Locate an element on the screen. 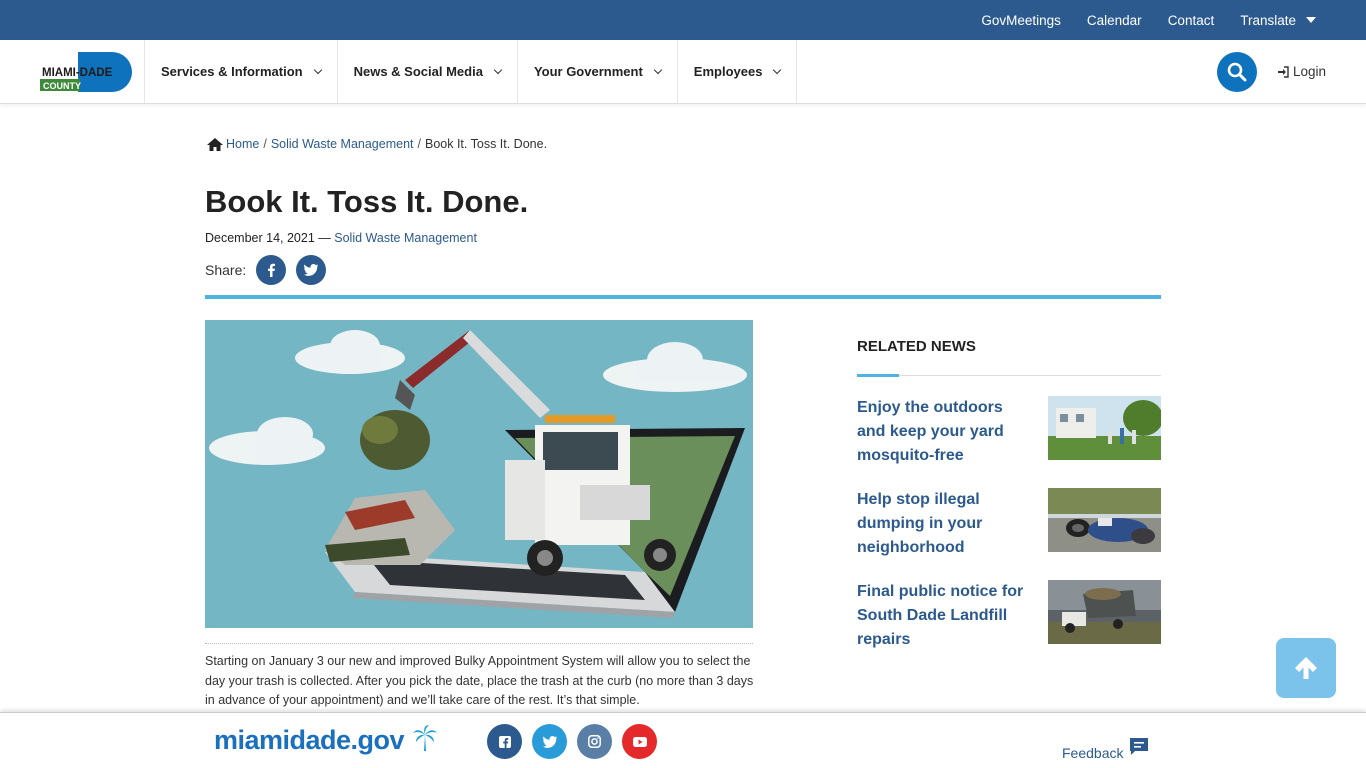 Image resolution: width=1366 pixels, height=768 pixels. breadcrumb-solid-waste: Solid Waste Management is located at coordinates (342, 144).